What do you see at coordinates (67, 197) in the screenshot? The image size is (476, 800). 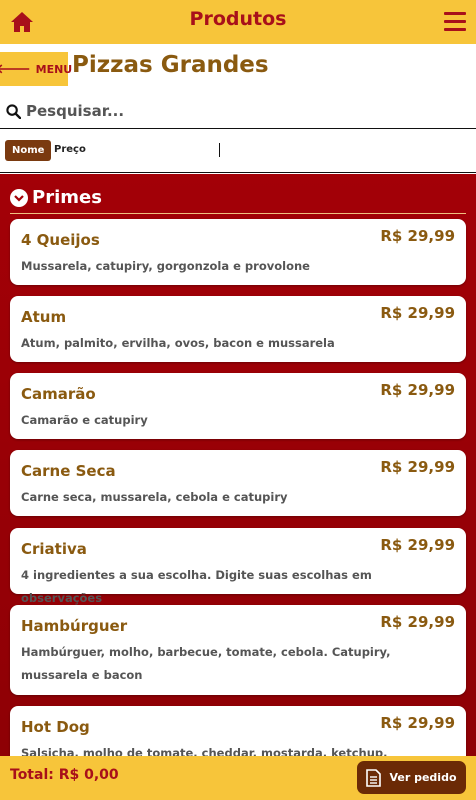 I see `section-title: Primes` at bounding box center [67, 197].